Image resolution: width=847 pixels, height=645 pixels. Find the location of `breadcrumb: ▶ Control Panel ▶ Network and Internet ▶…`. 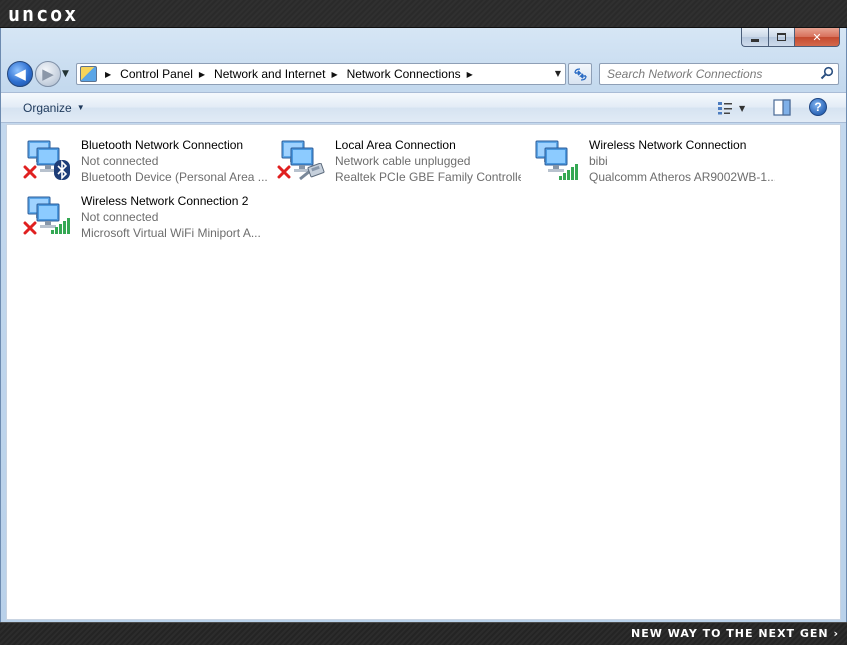

breadcrumb: ▶ Control Panel ▶ Network and Internet ▶… is located at coordinates (291, 74).